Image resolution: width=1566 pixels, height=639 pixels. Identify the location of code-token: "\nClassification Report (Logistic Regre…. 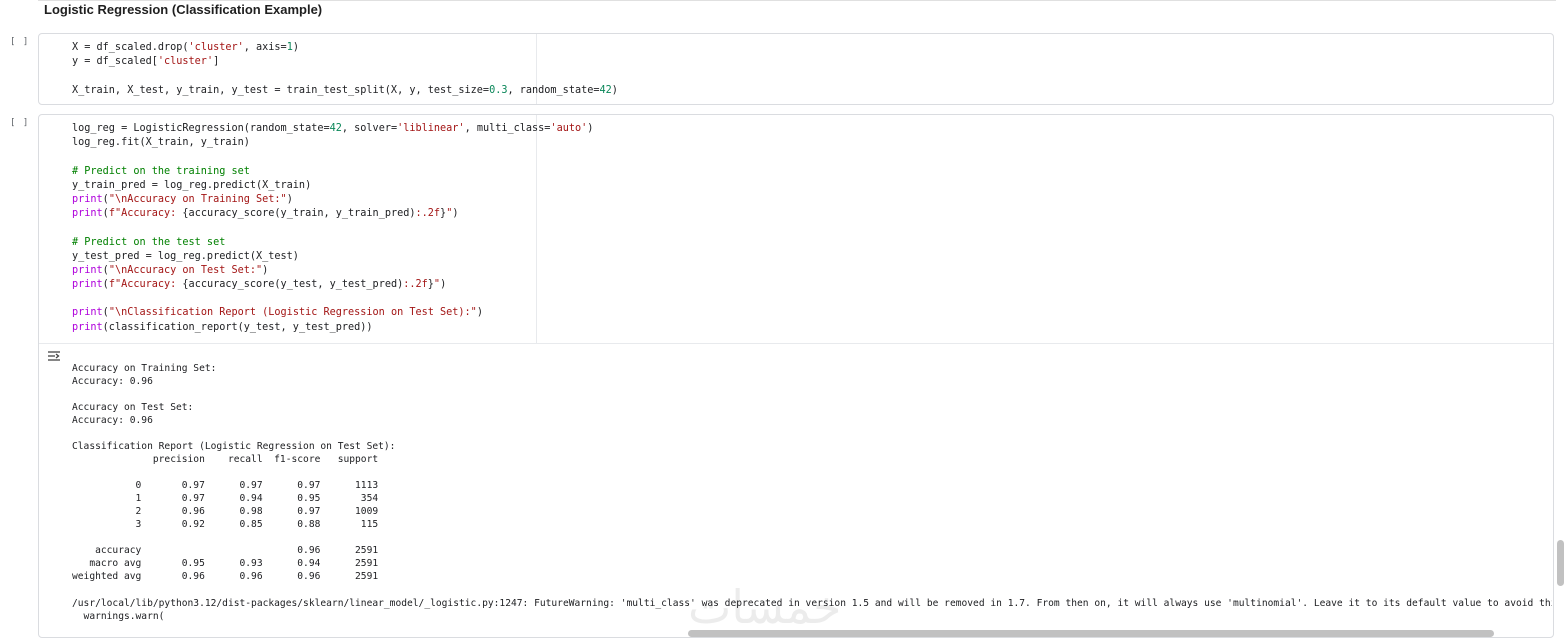
(292, 313).